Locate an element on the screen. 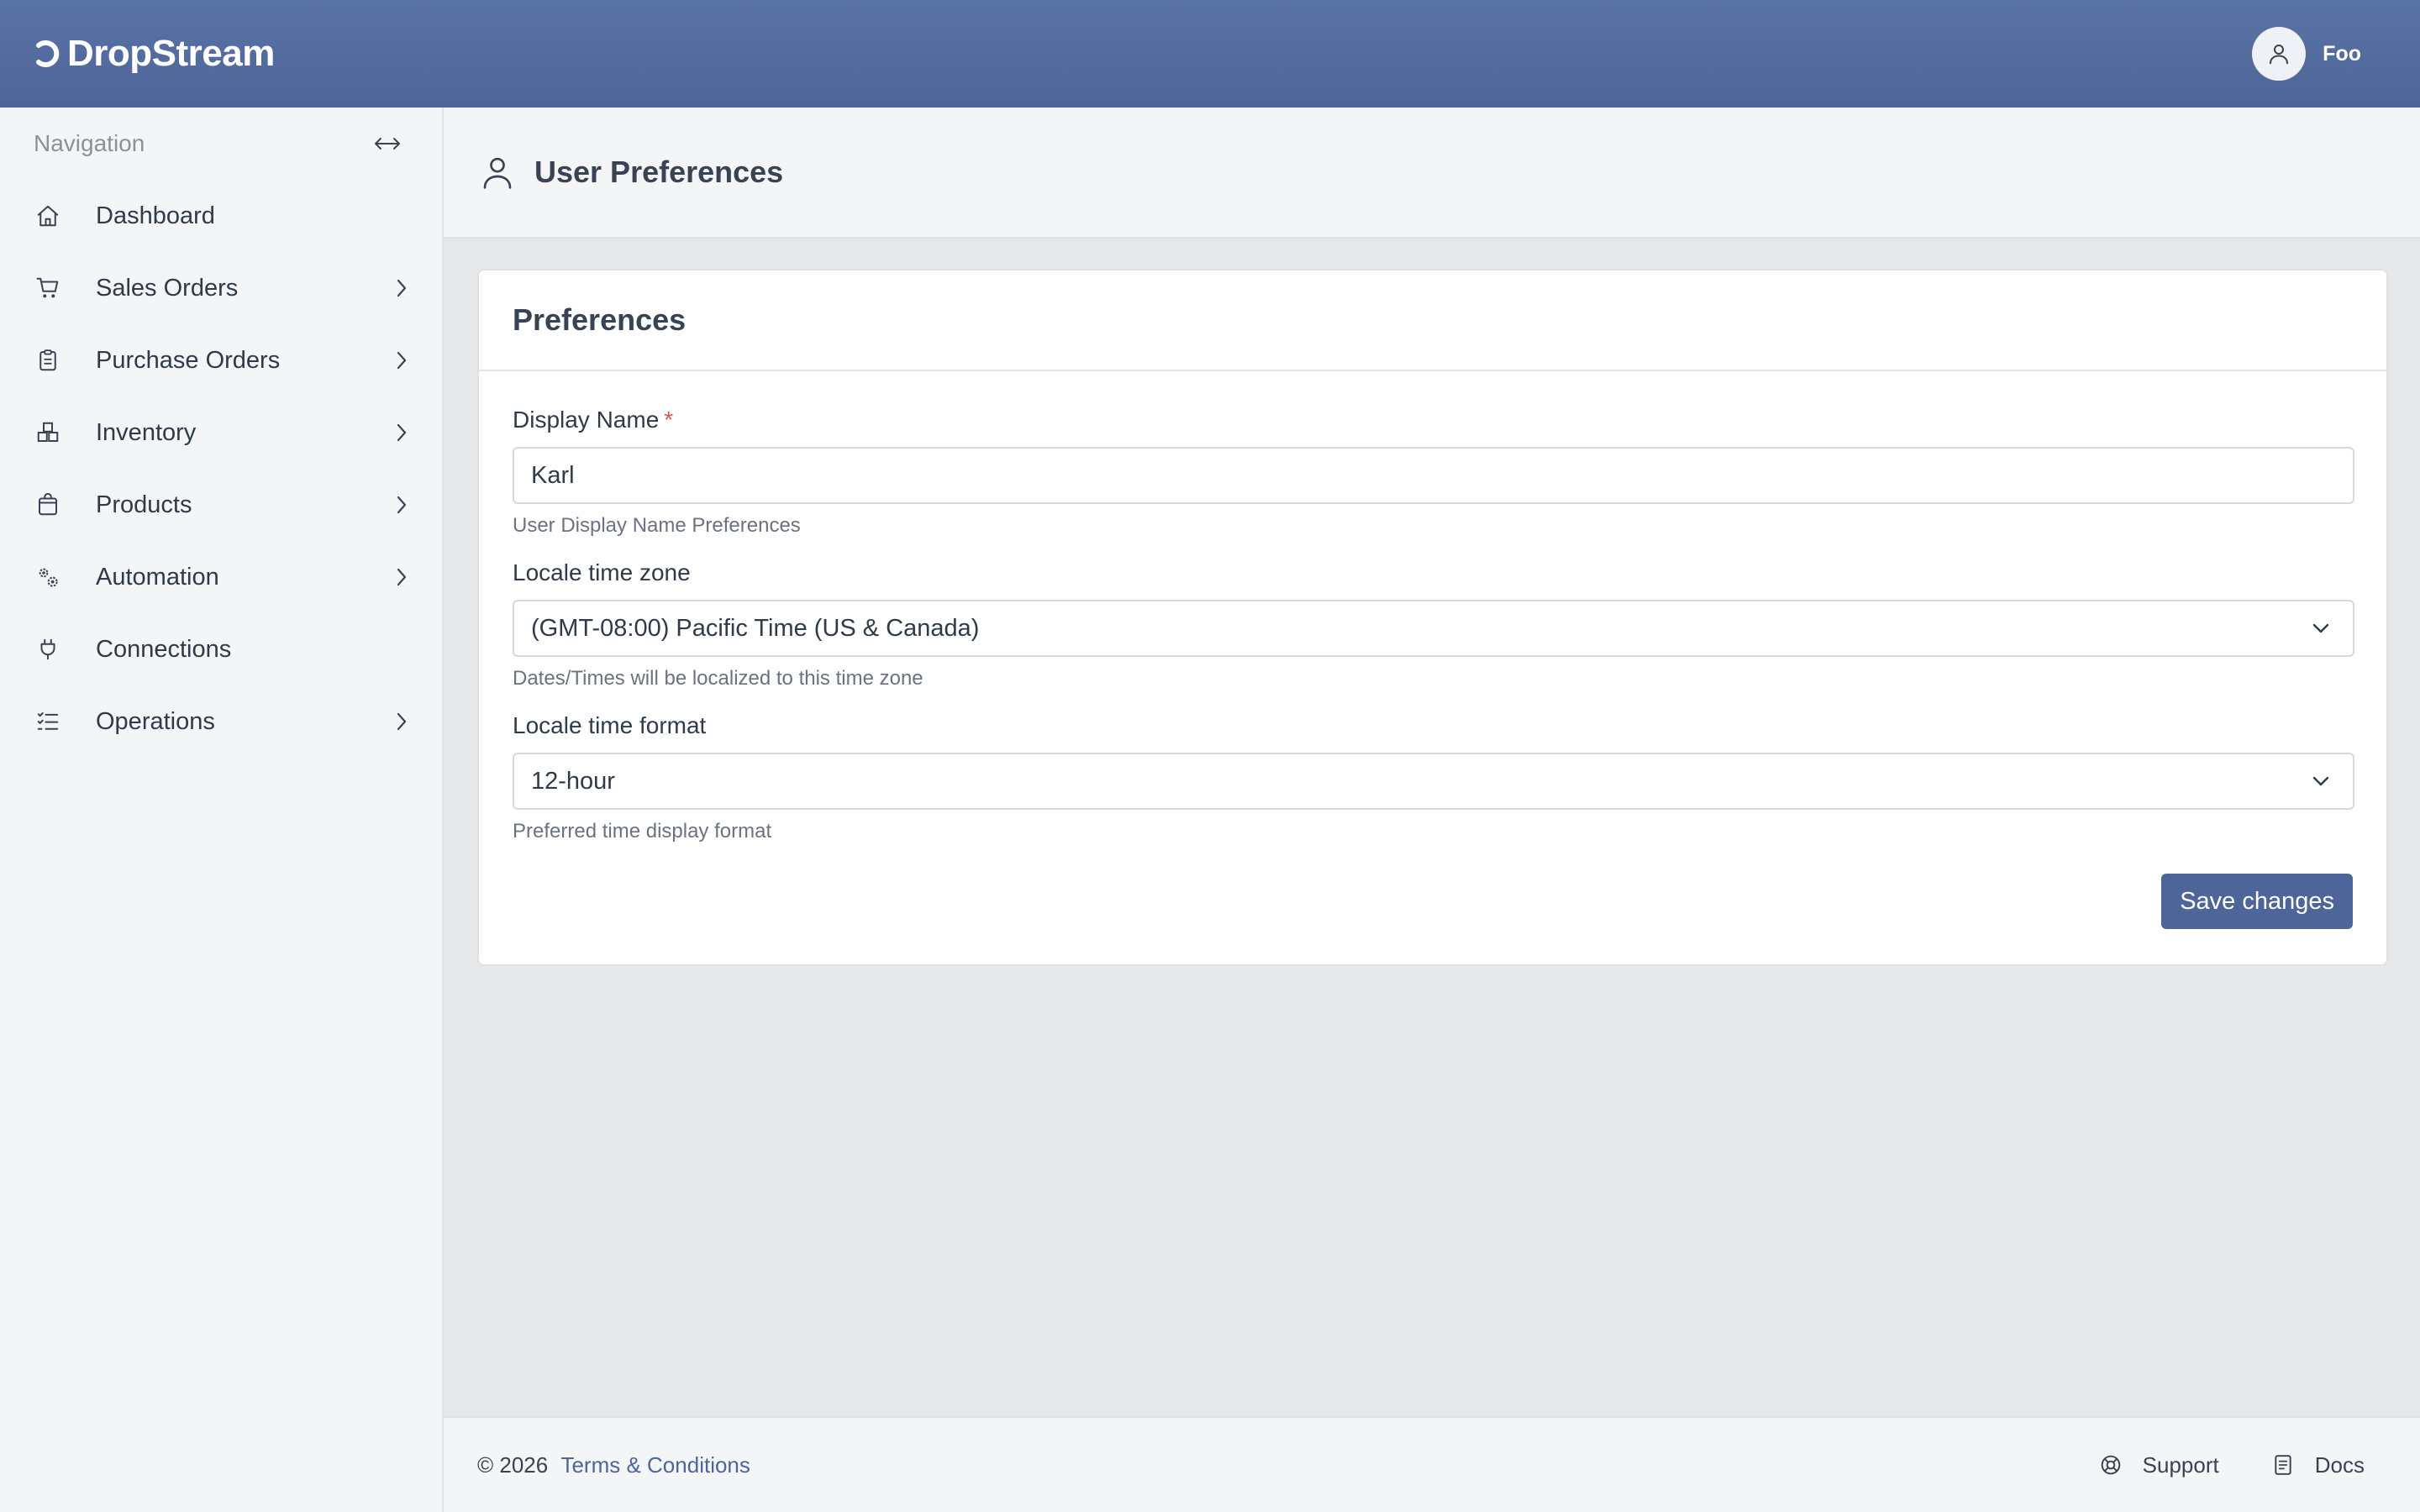  sidebar-item-label: Automation is located at coordinates (157, 577).